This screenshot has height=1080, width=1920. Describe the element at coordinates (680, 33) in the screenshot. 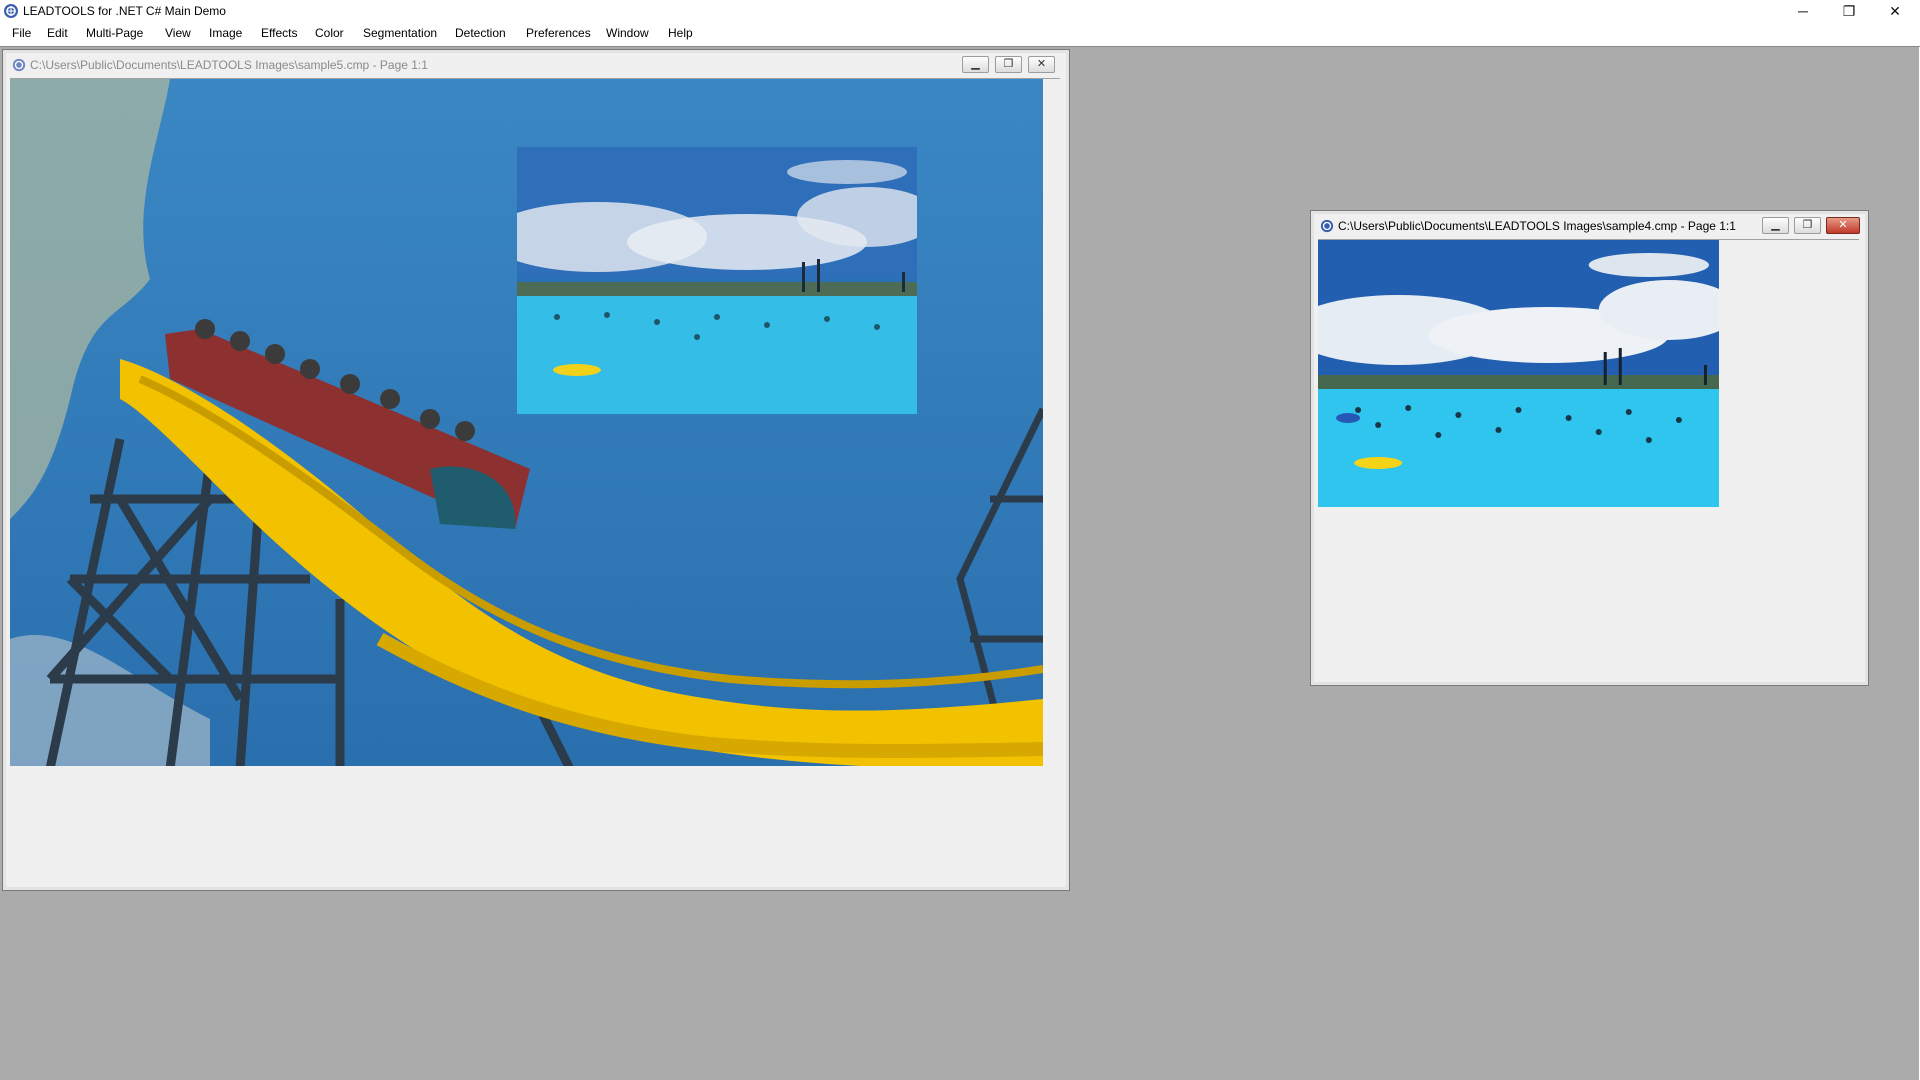

I see `menu-help: Help` at that location.